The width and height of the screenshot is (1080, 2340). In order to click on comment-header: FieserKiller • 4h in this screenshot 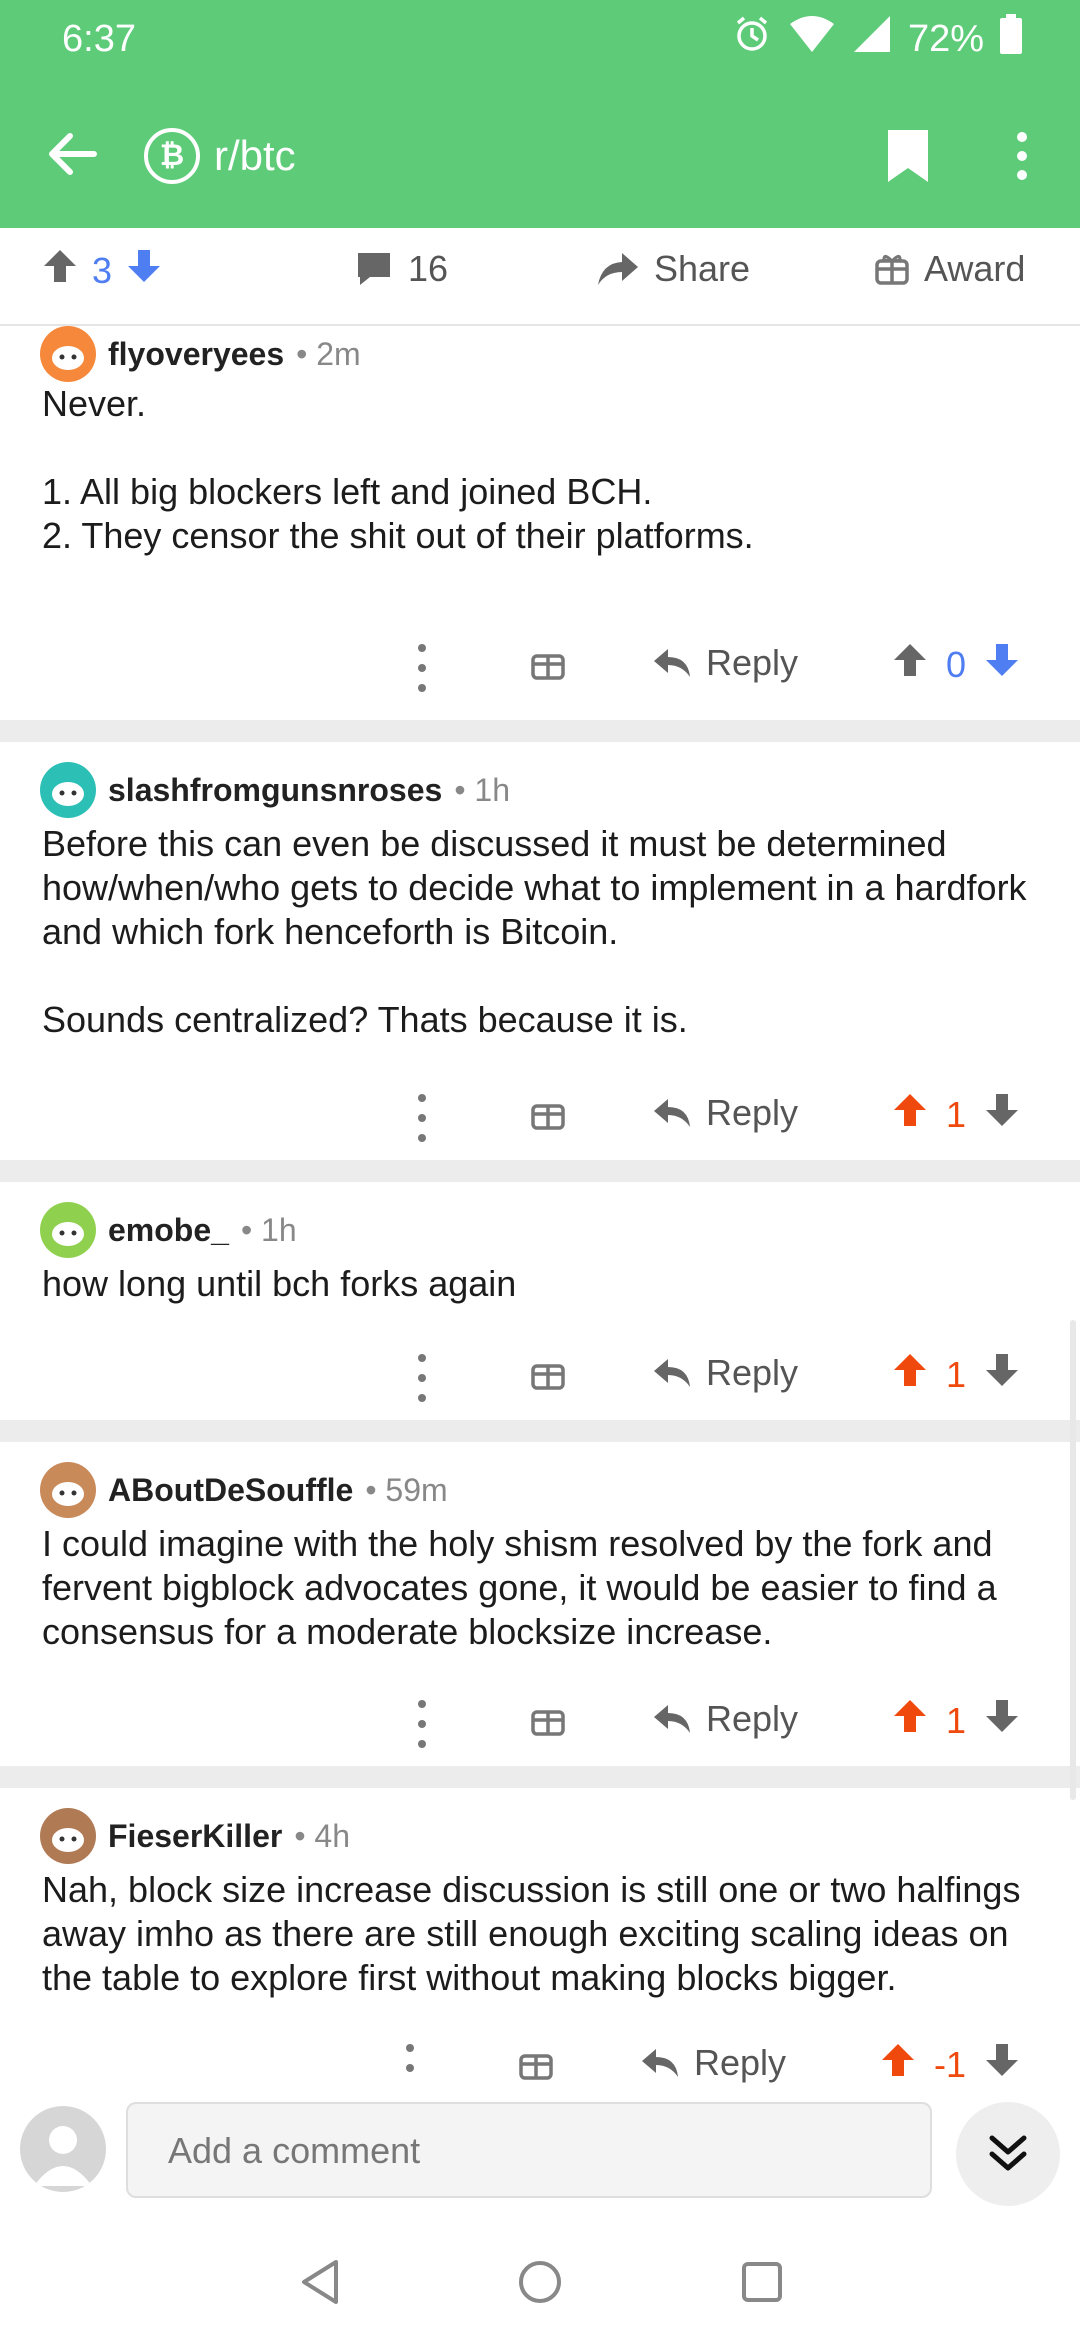, I will do `click(195, 1836)`.